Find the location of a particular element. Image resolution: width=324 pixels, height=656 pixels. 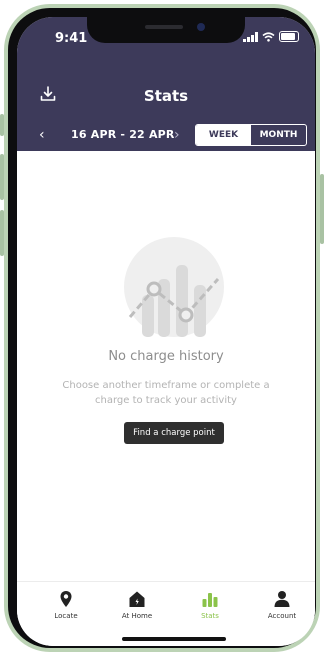

page-title: Stats is located at coordinates (166, 96).